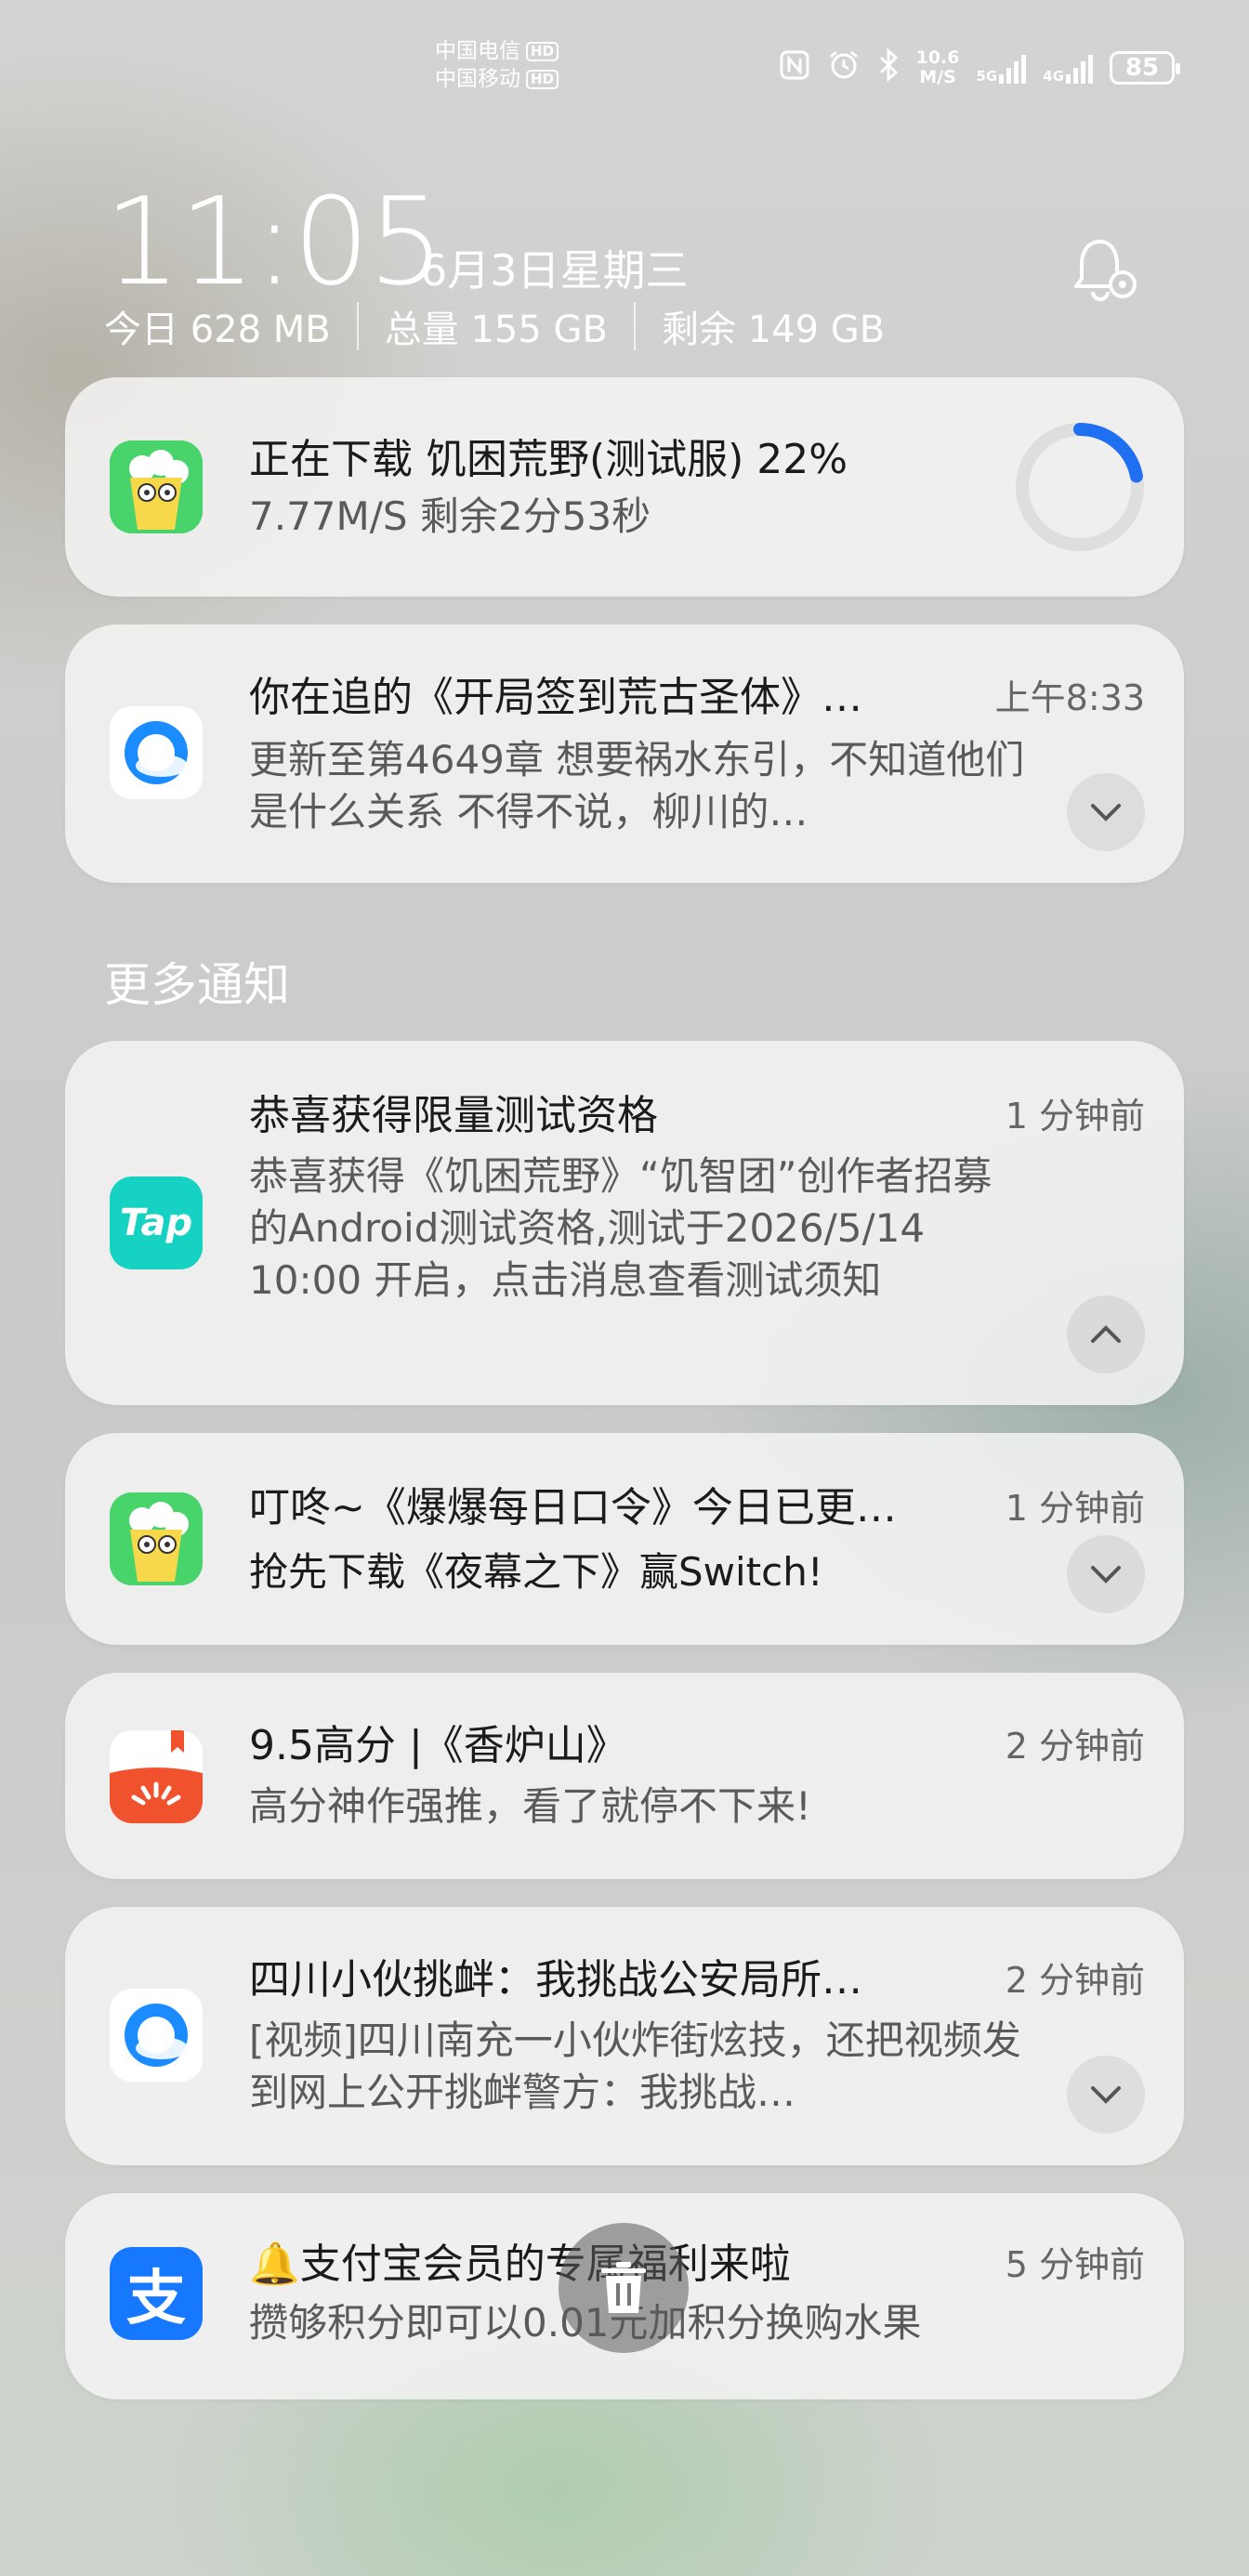 The width and height of the screenshot is (1249, 2576). I want to click on notification-card: 9.5高分 |《香炉山》 2 分钟前 高分神作强推，看了就停不下来!, so click(624, 1776).